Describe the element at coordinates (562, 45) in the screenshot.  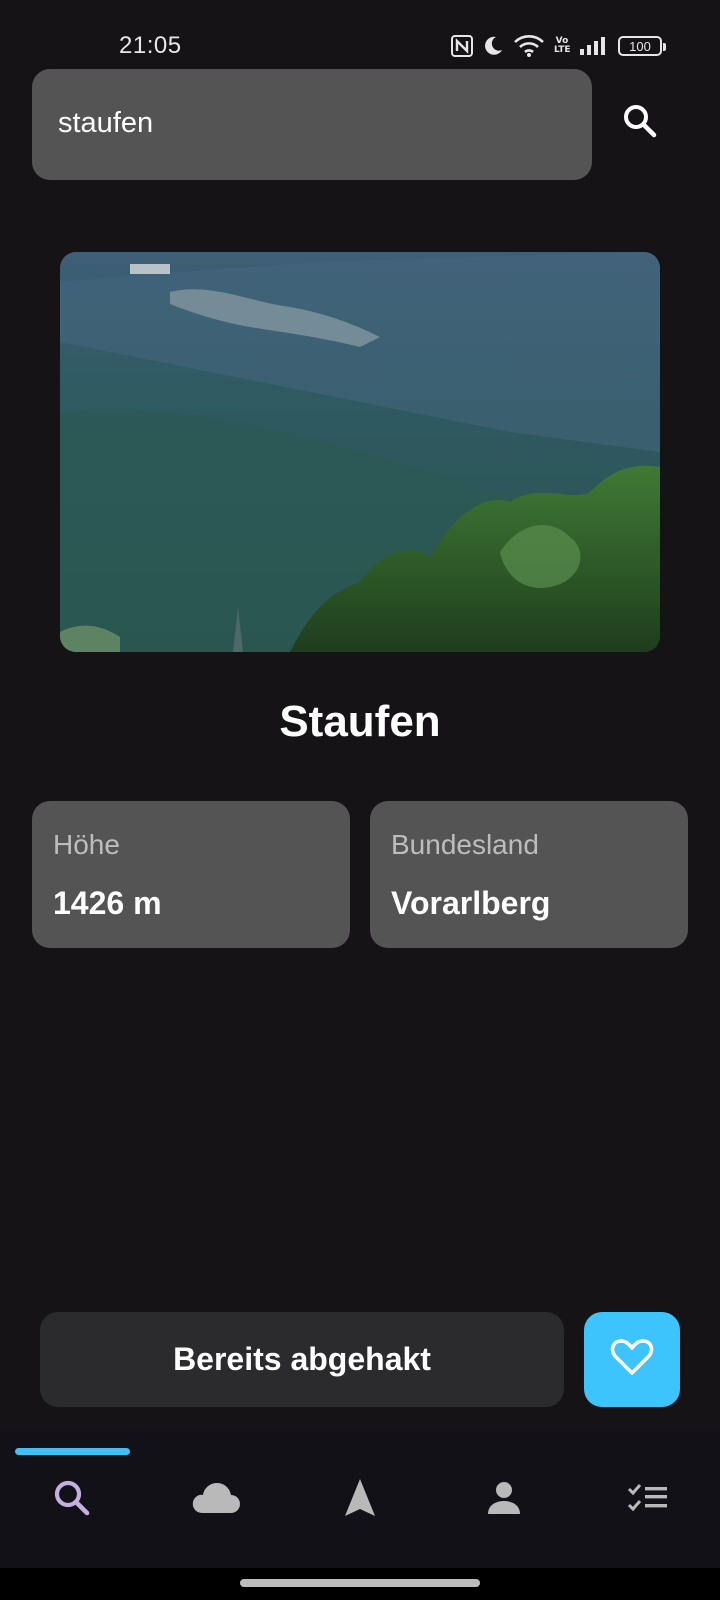
I see `volte-icon: Vo LTE` at that location.